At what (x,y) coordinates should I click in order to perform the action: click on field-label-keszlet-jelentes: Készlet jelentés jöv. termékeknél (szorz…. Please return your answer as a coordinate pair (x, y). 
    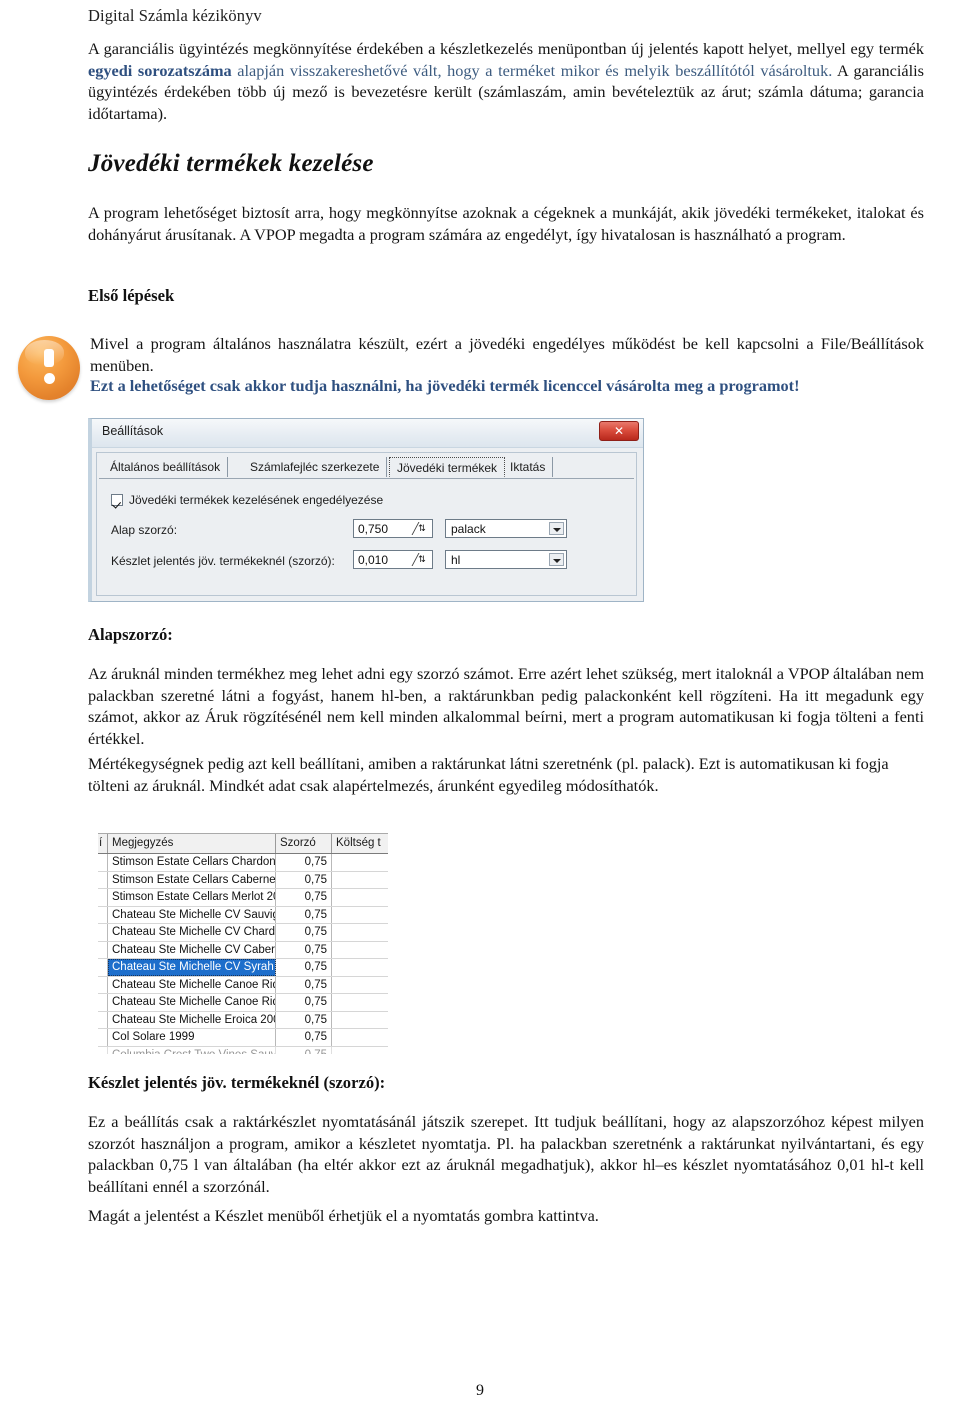
    Looking at the image, I should click on (223, 561).